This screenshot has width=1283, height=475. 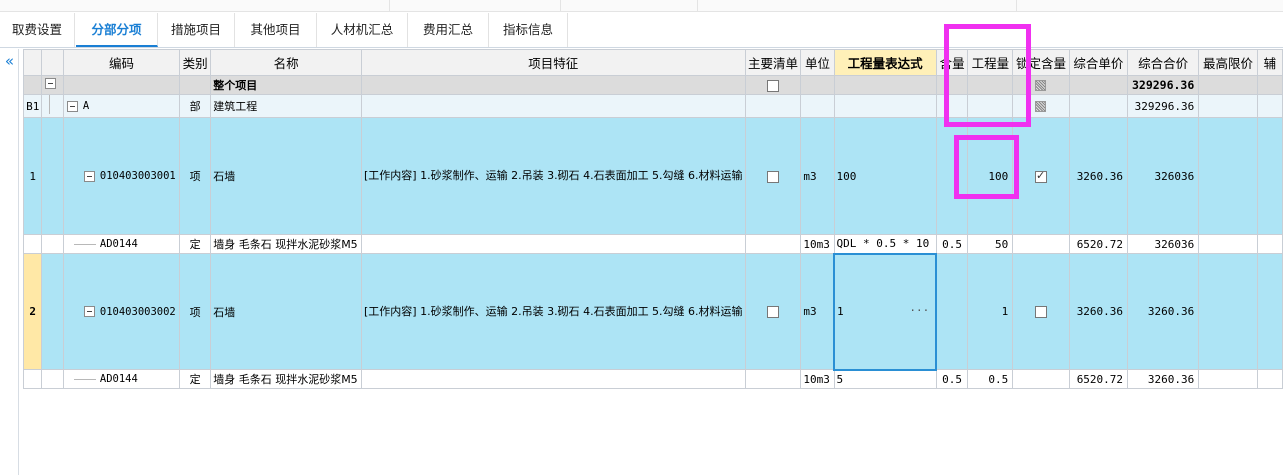 What do you see at coordinates (37, 30) in the screenshot?
I see `tab-fee-settings: 取费设置` at bounding box center [37, 30].